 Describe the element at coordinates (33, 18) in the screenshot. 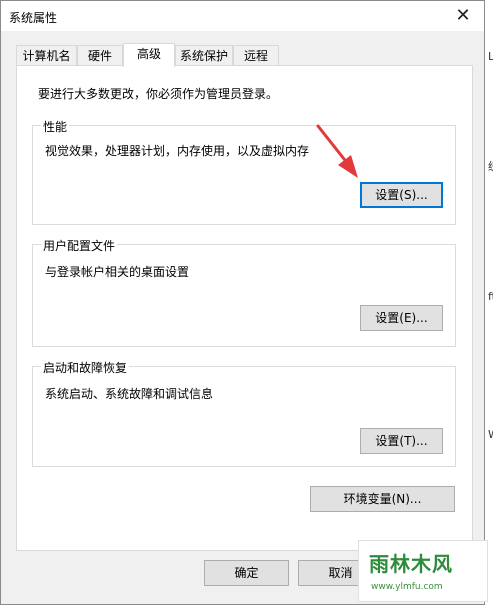

I see `window-title: 系统属性` at that location.